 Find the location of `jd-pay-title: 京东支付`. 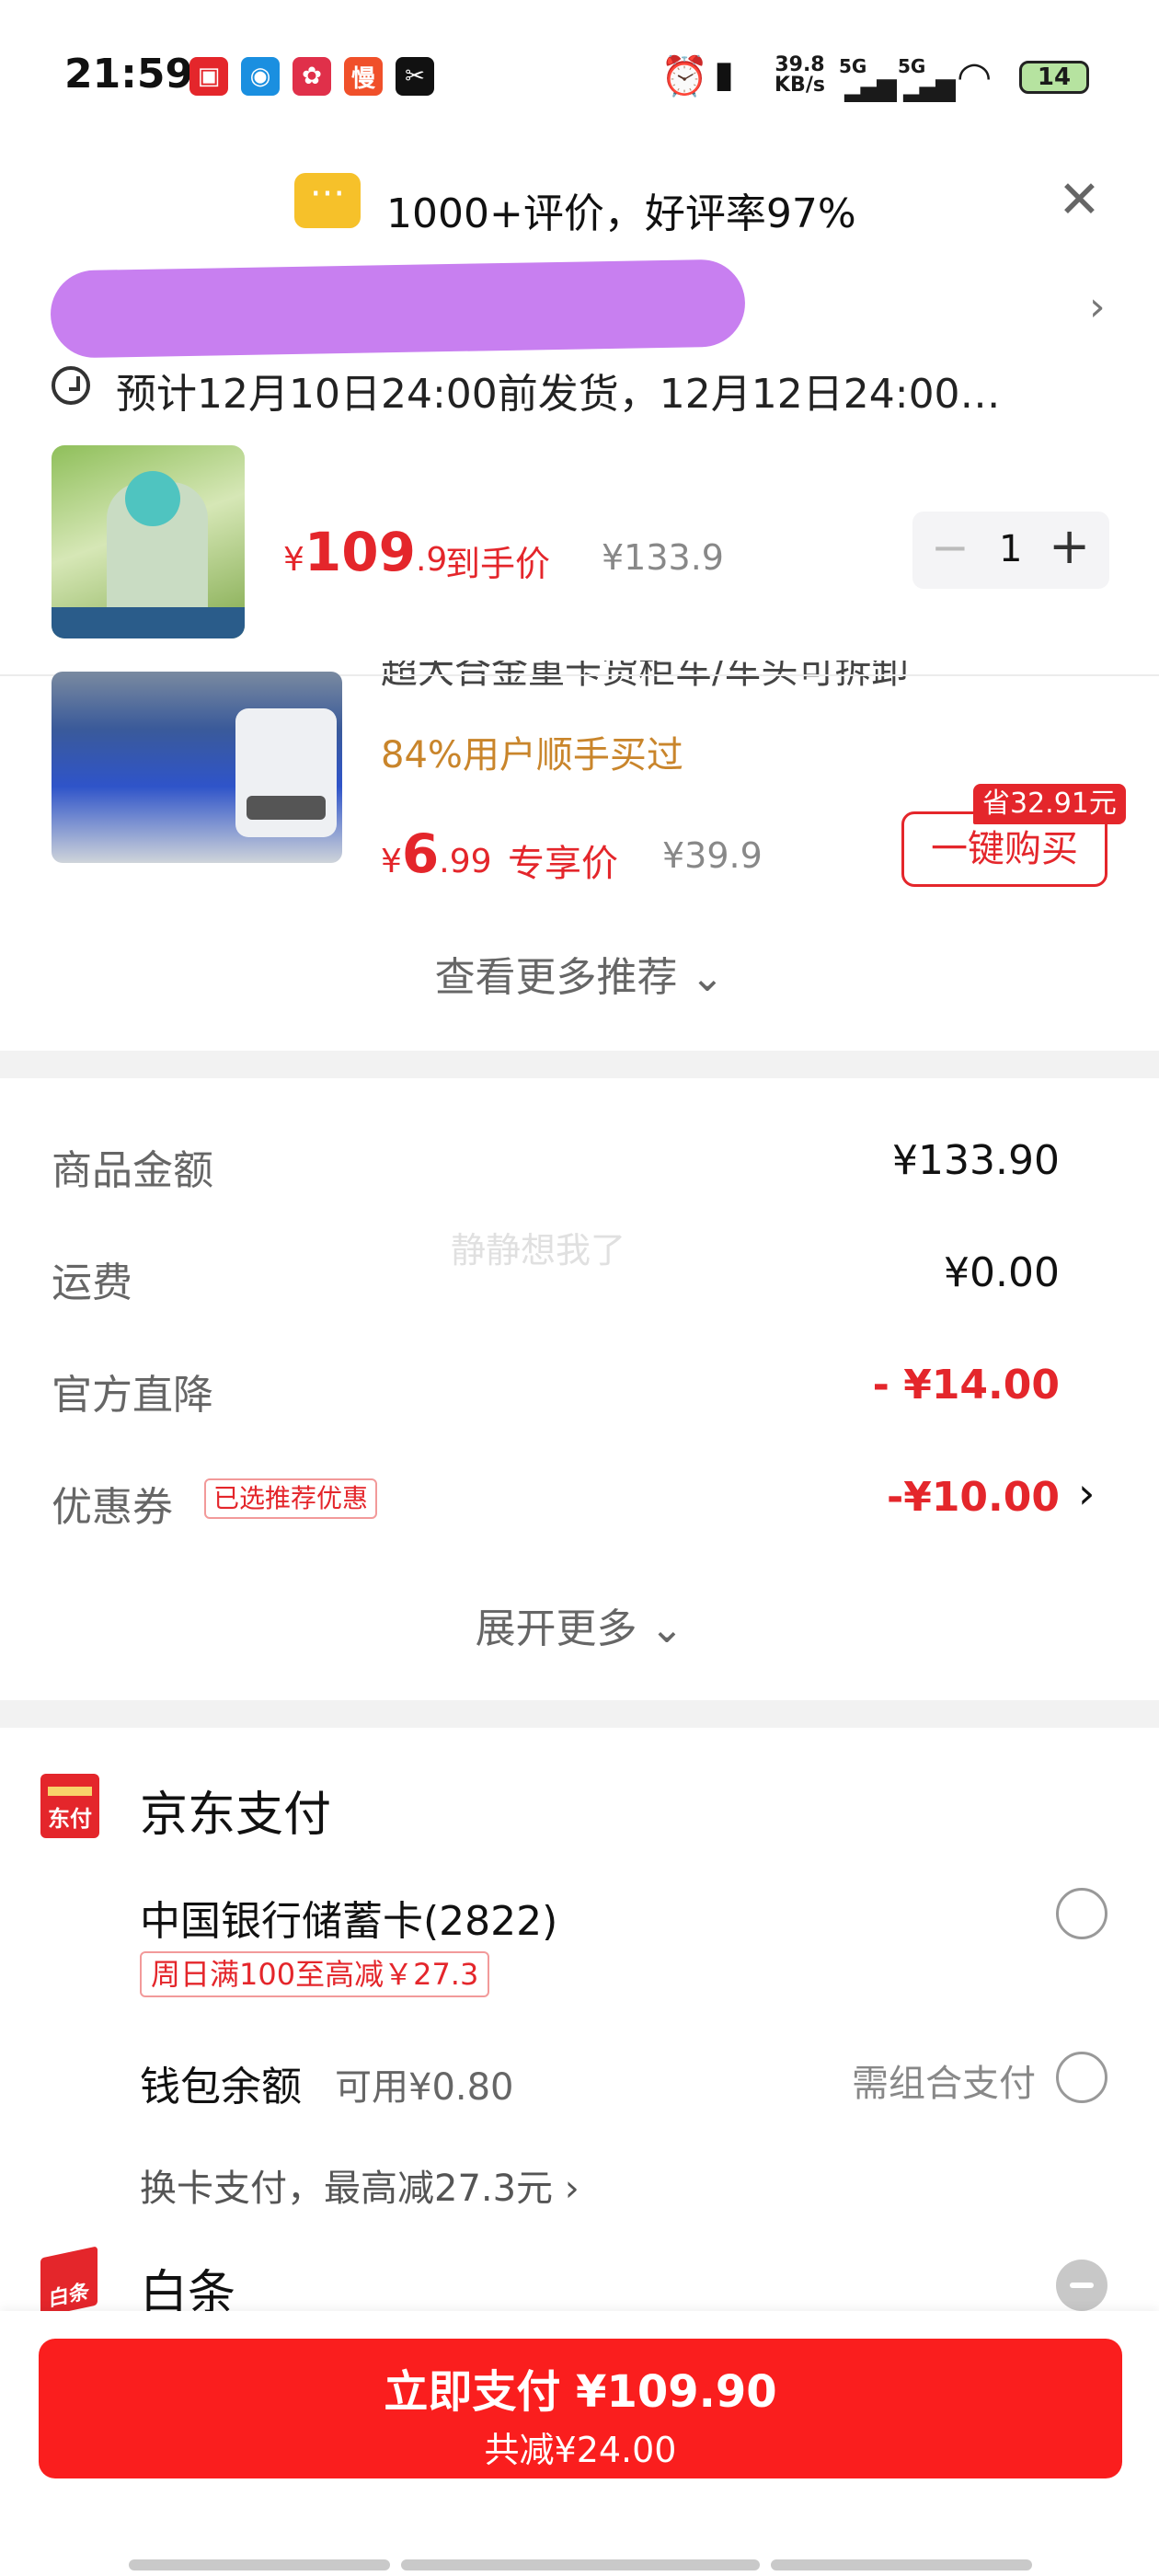

jd-pay-title: 京东支付 is located at coordinates (236, 1815).